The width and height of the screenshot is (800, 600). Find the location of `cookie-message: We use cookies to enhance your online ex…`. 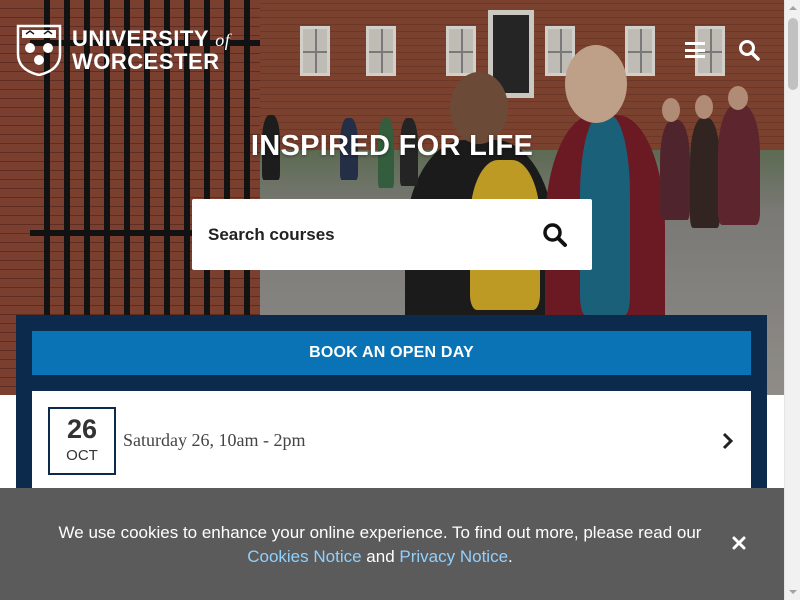

cookie-message: We use cookies to enhance your online ex… is located at coordinates (380, 545).